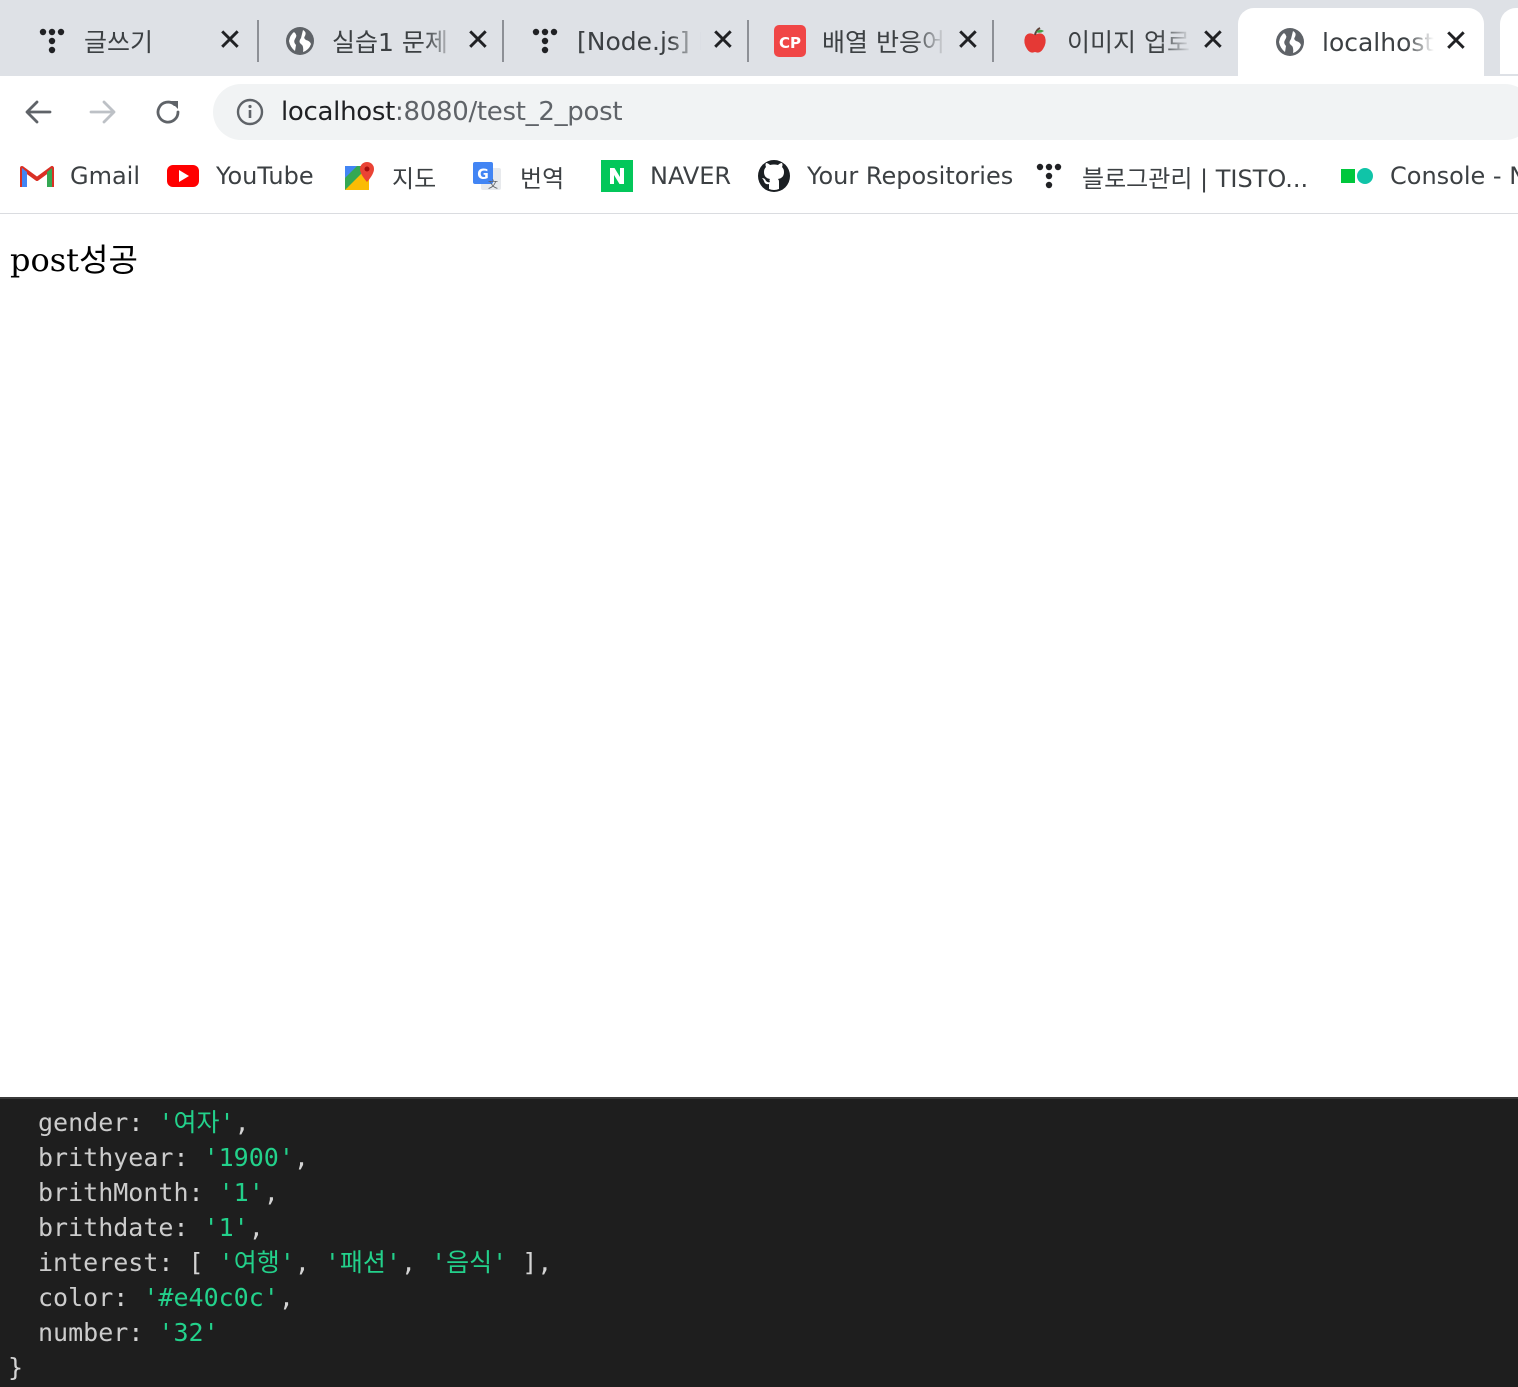  Describe the element at coordinates (1357, 176) in the screenshot. I see `console-icon` at that location.